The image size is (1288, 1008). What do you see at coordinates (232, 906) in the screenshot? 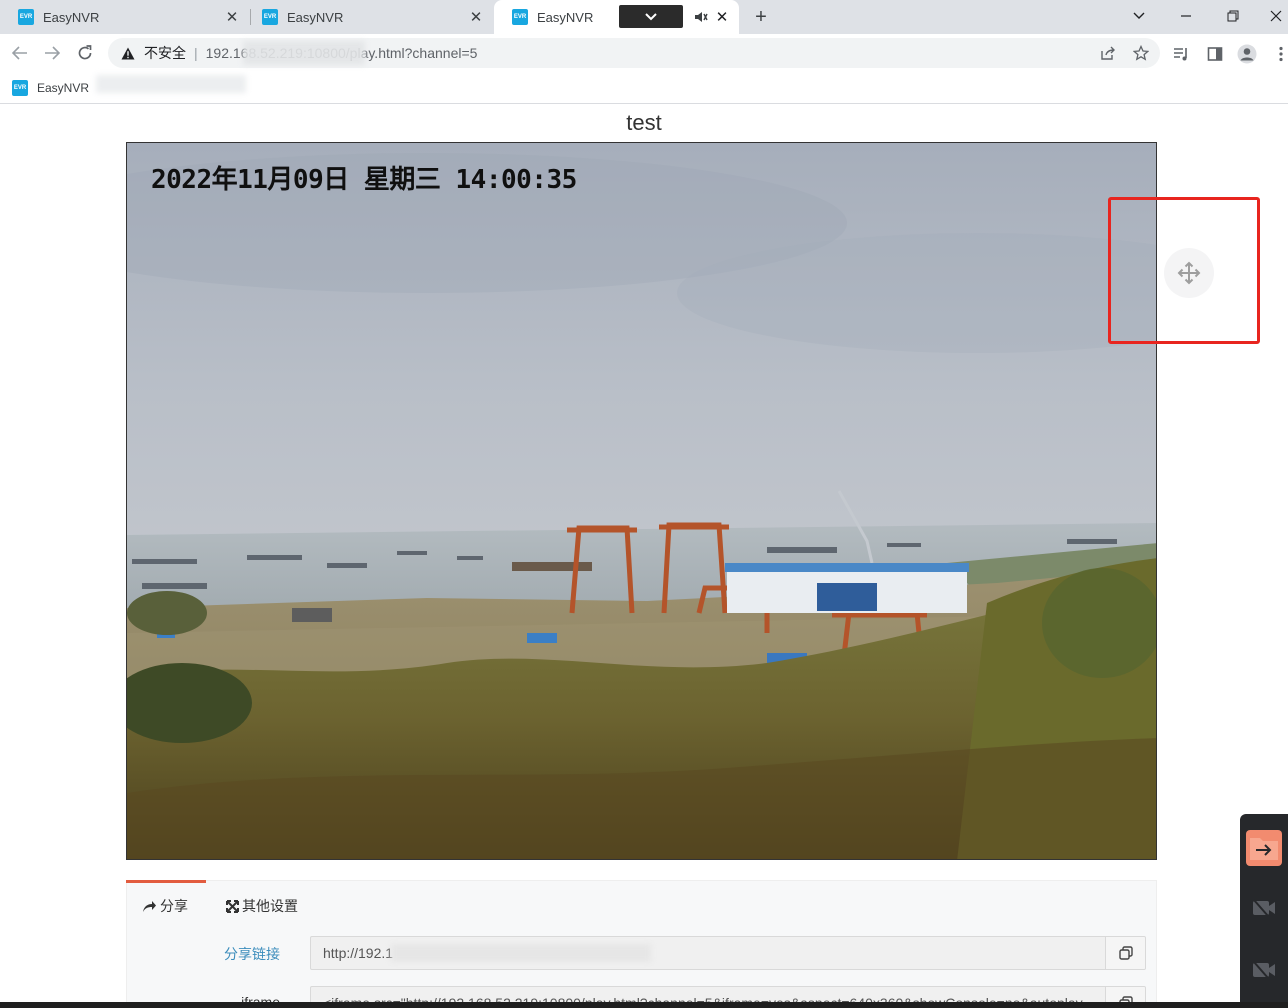
I see `expand-icon` at bounding box center [232, 906].